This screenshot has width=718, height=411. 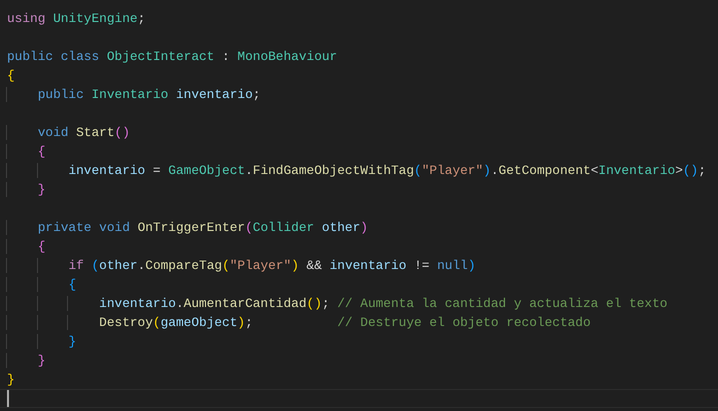 I want to click on code-line: using UnityEngine;, so click(x=76, y=18).